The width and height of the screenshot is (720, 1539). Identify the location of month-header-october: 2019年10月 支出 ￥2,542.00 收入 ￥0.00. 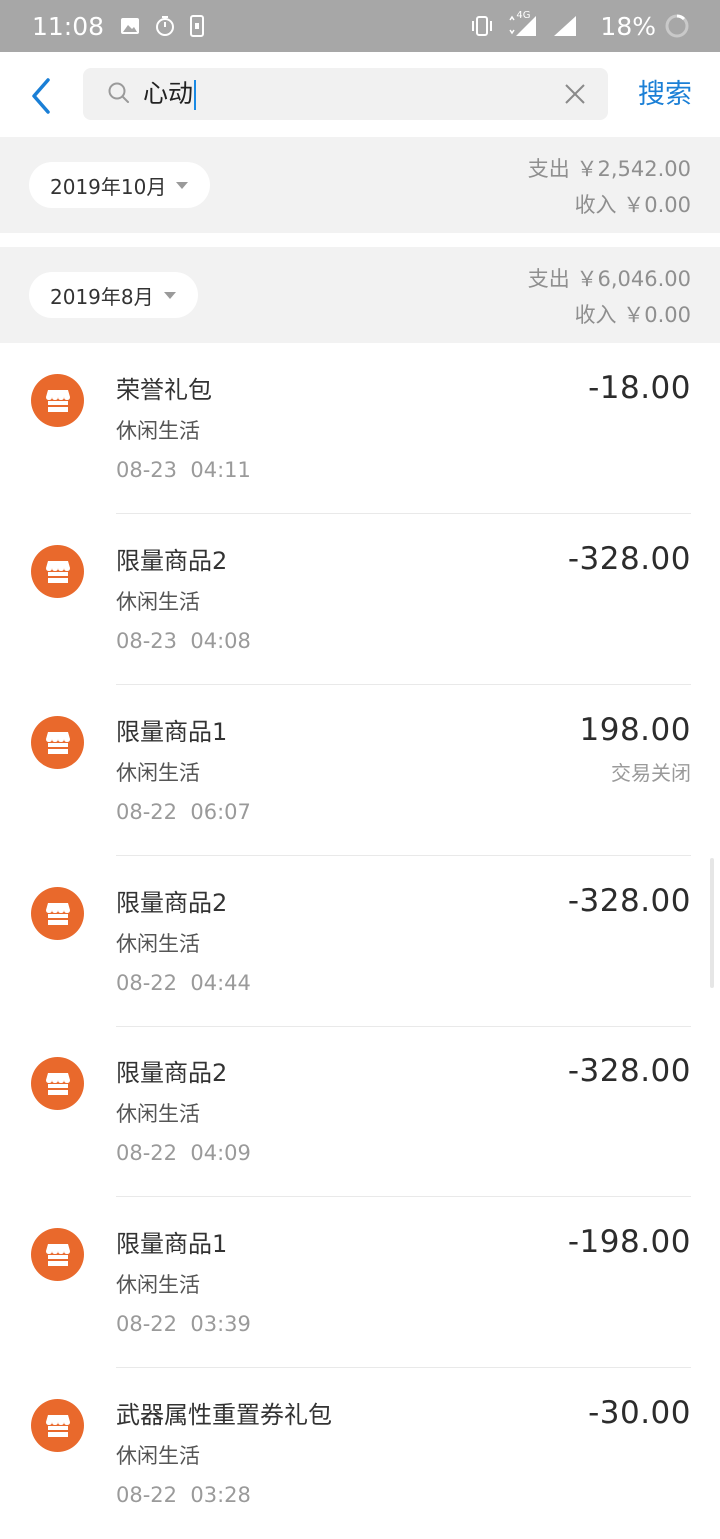
(360, 185).